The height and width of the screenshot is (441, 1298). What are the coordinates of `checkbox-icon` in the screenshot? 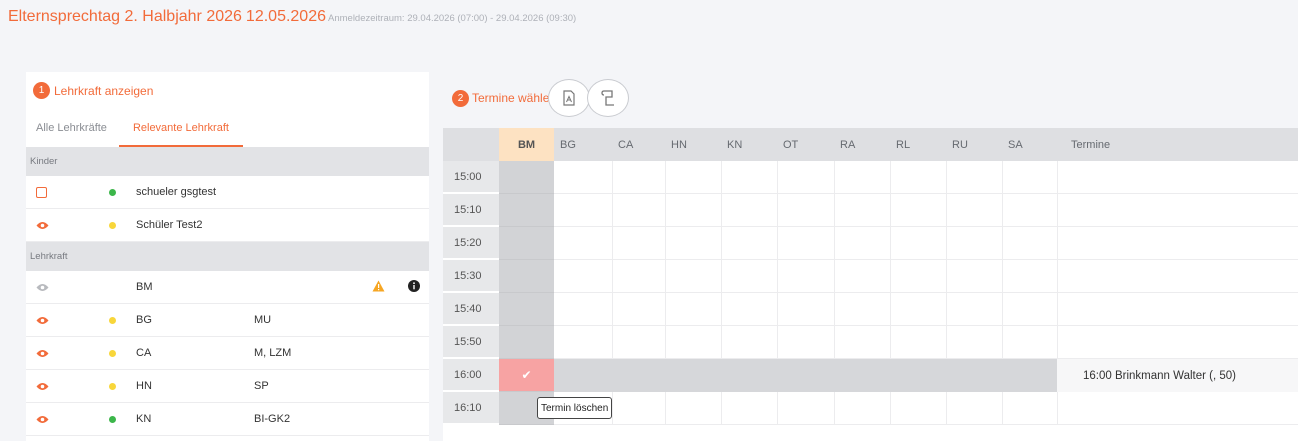 It's located at (41, 192).